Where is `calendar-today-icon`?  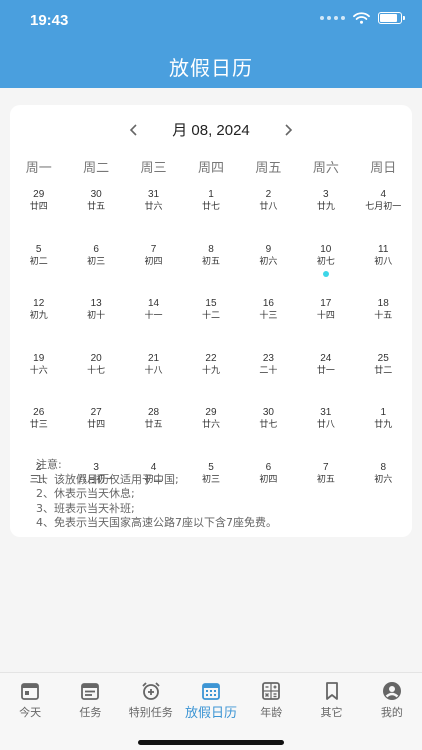
calendar-today-icon is located at coordinates (30, 691).